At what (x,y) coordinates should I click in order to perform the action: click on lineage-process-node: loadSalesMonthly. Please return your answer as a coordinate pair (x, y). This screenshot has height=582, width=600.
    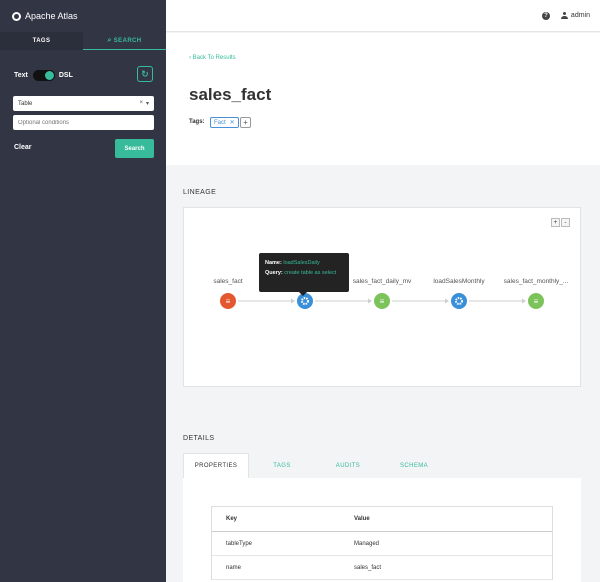
    Looking at the image, I should click on (459, 293).